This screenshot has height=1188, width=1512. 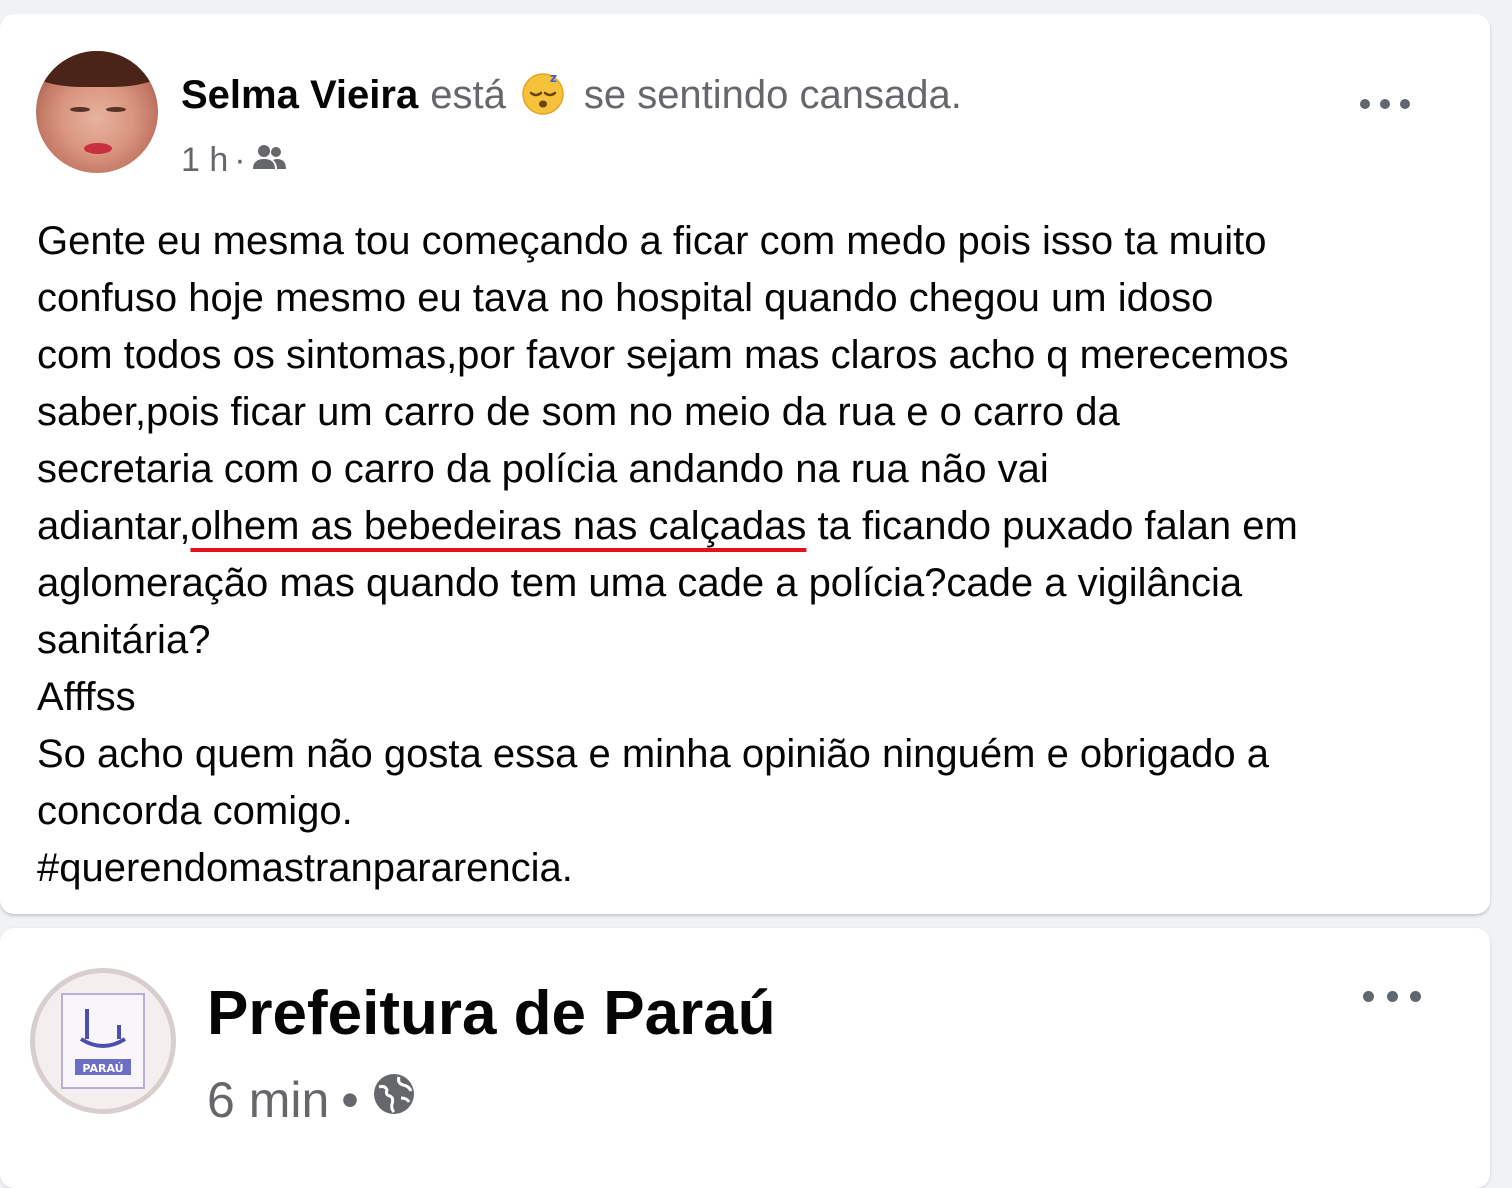 What do you see at coordinates (86, 697) in the screenshot?
I see `post-text-line: Afffss` at bounding box center [86, 697].